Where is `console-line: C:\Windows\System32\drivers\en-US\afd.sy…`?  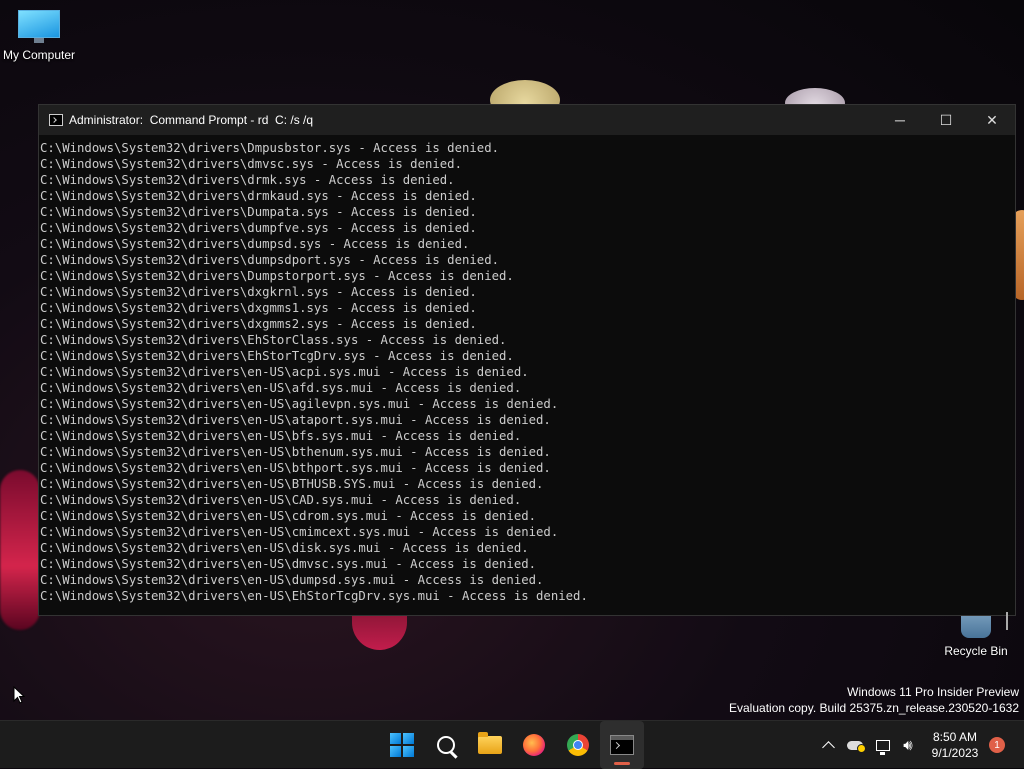 console-line: C:\Windows\System32\drivers\en-US\afd.sy… is located at coordinates (281, 388).